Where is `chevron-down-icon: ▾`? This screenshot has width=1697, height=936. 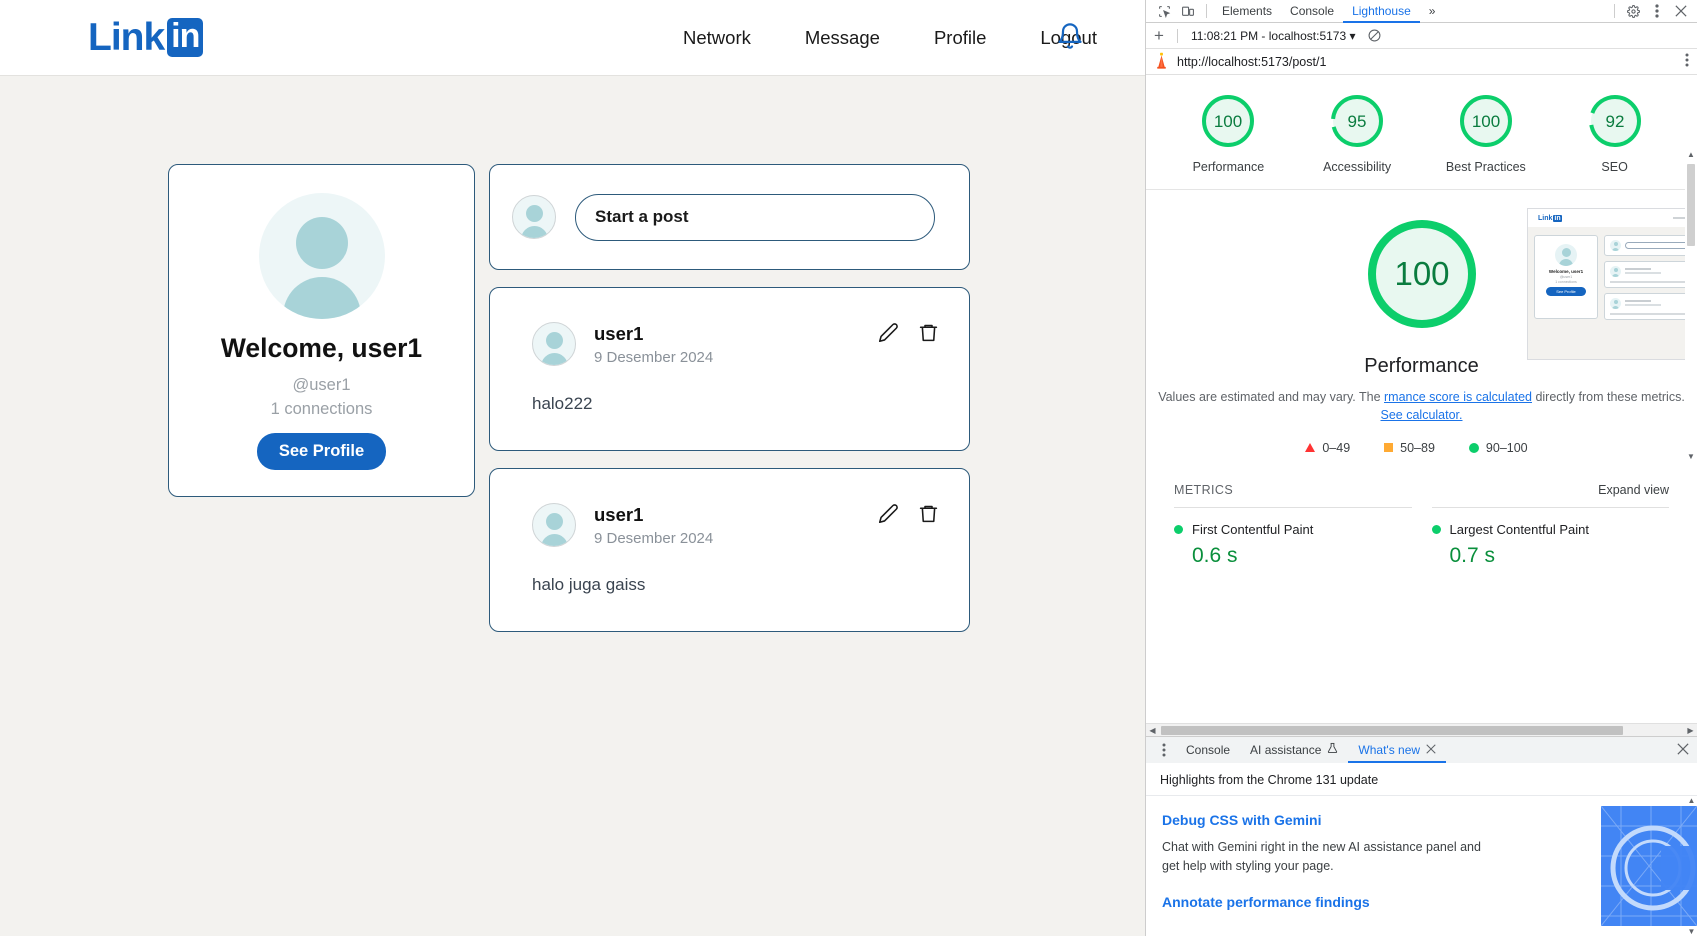
chevron-down-icon: ▾ is located at coordinates (1352, 35).